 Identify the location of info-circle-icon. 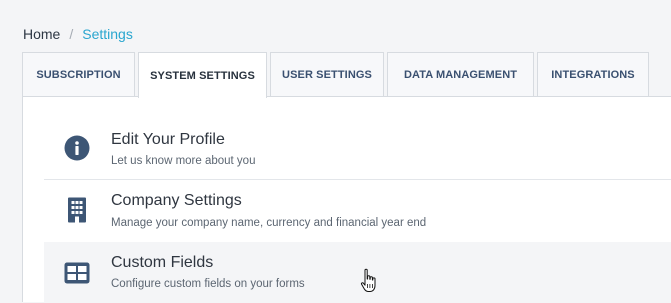
(77, 148).